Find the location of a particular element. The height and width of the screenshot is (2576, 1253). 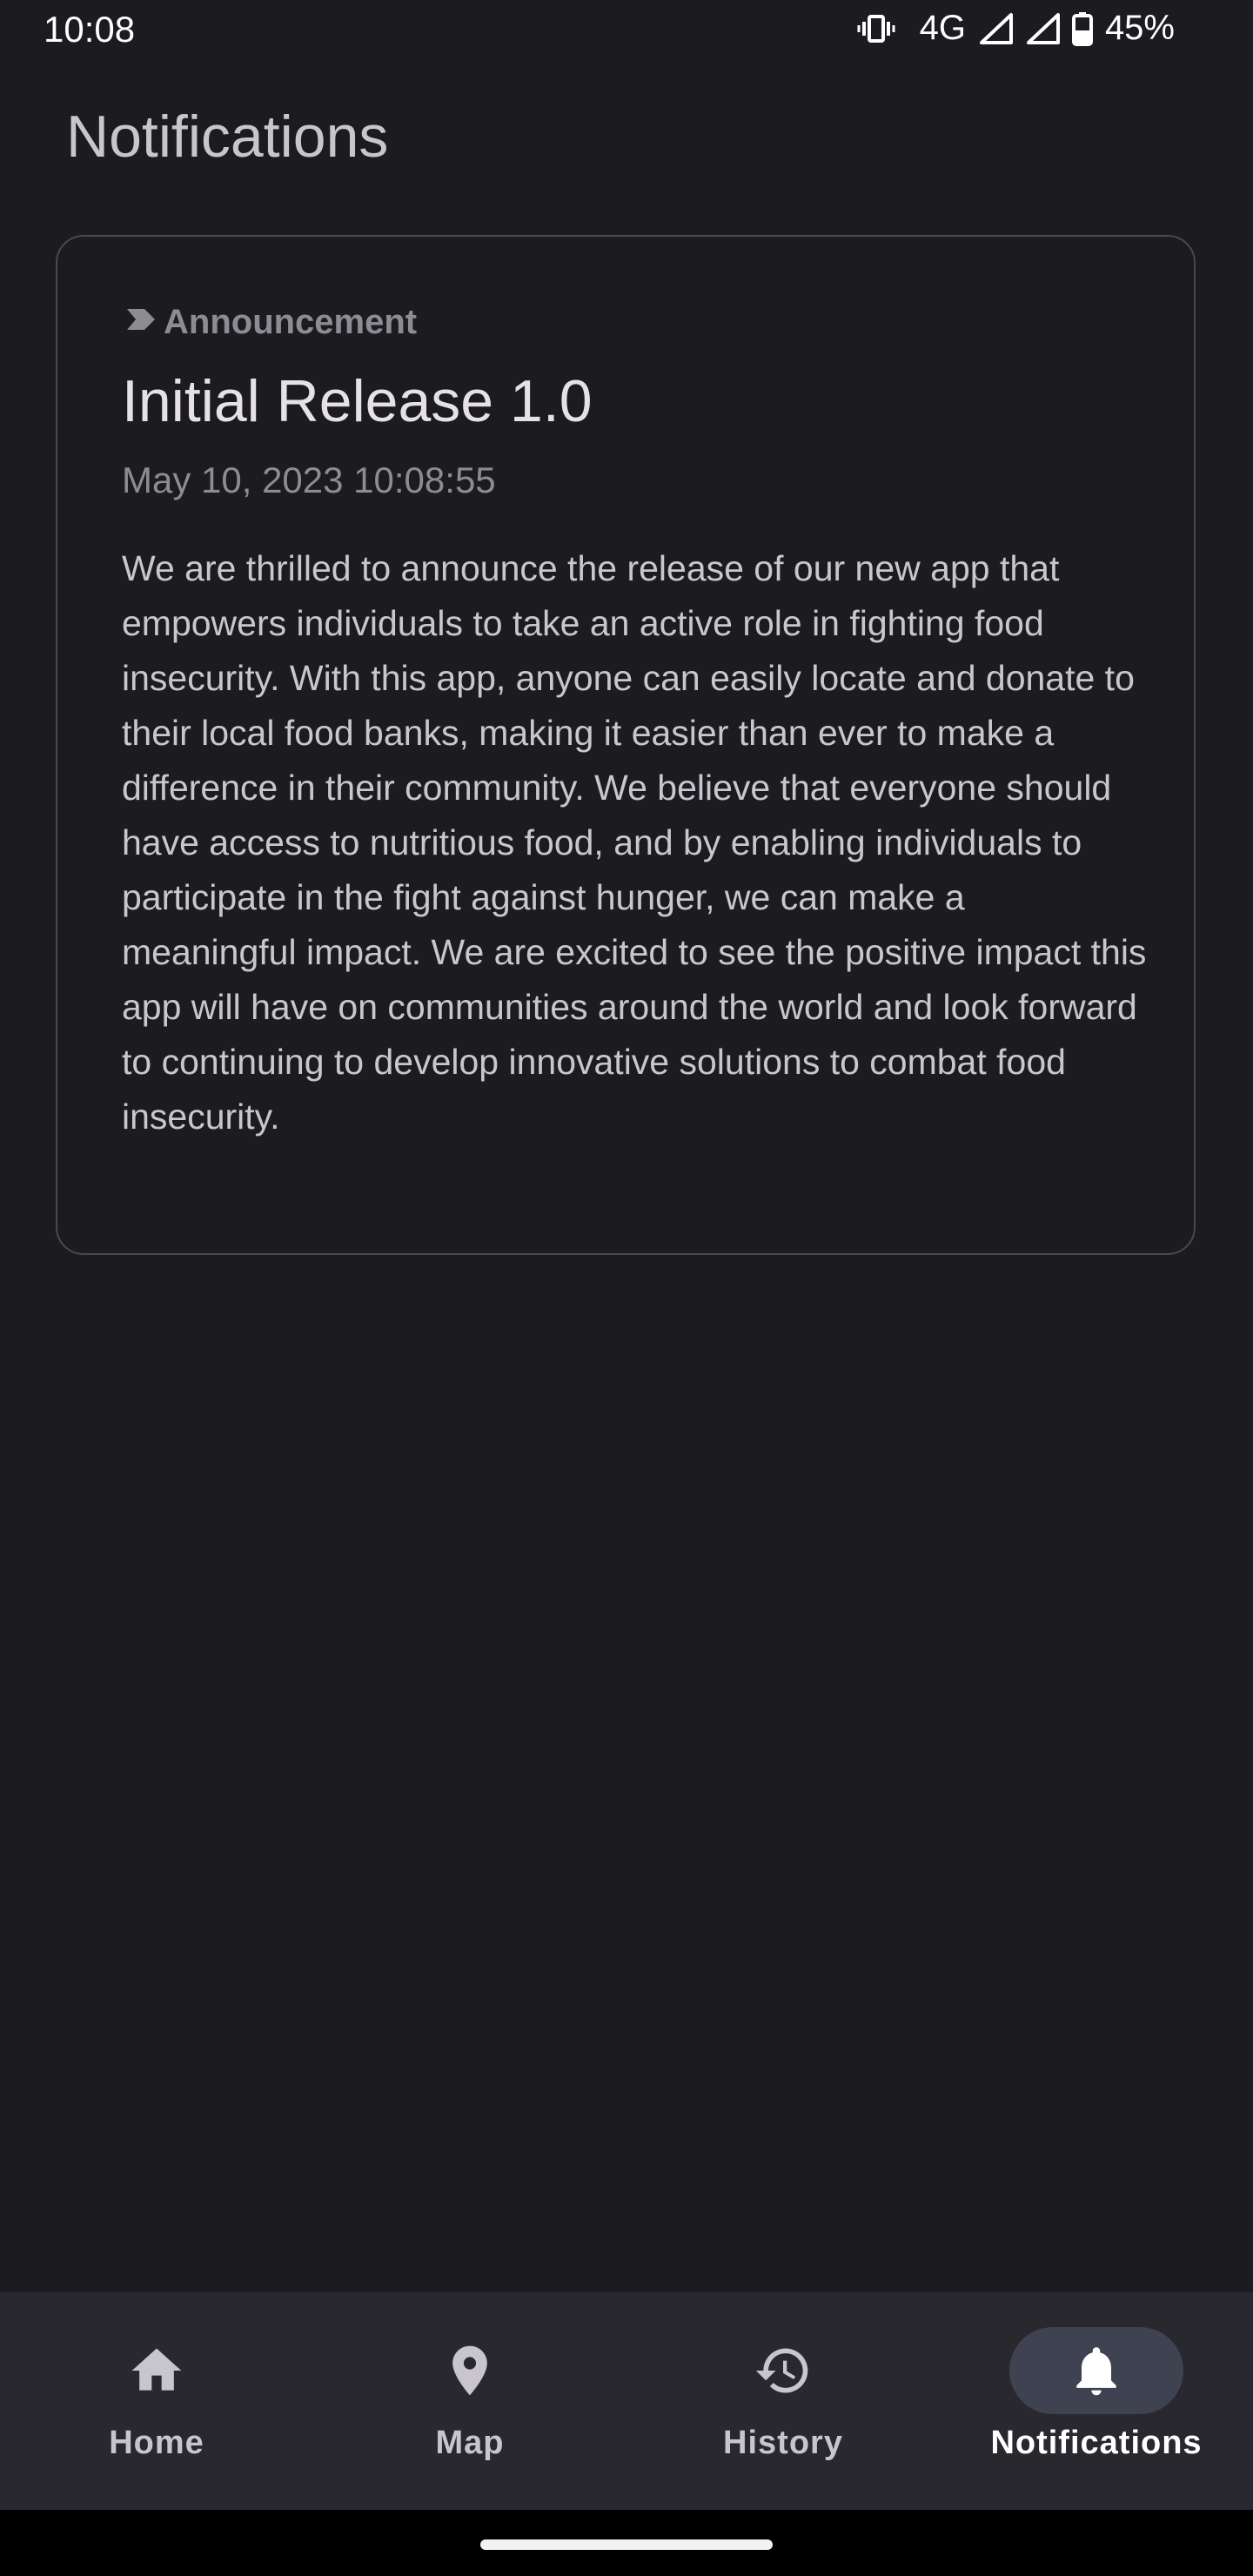

notification-title: Initial Release 1.0 is located at coordinates (357, 401).